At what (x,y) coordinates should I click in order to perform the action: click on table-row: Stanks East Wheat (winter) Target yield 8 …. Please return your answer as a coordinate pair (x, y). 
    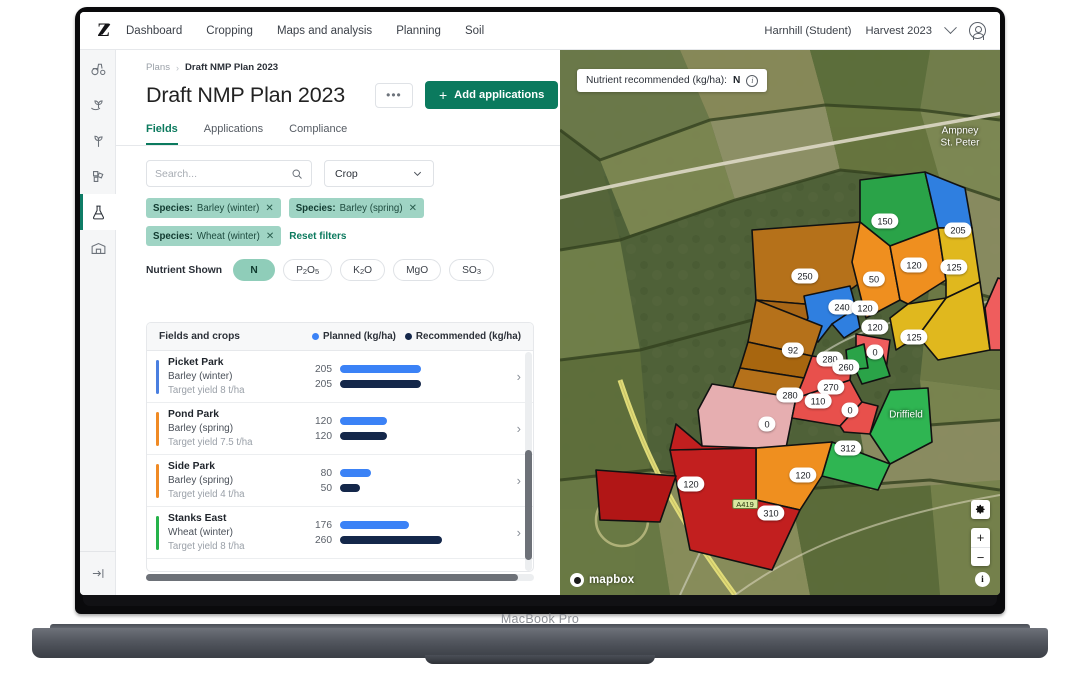
    Looking at the image, I should click on (340, 533).